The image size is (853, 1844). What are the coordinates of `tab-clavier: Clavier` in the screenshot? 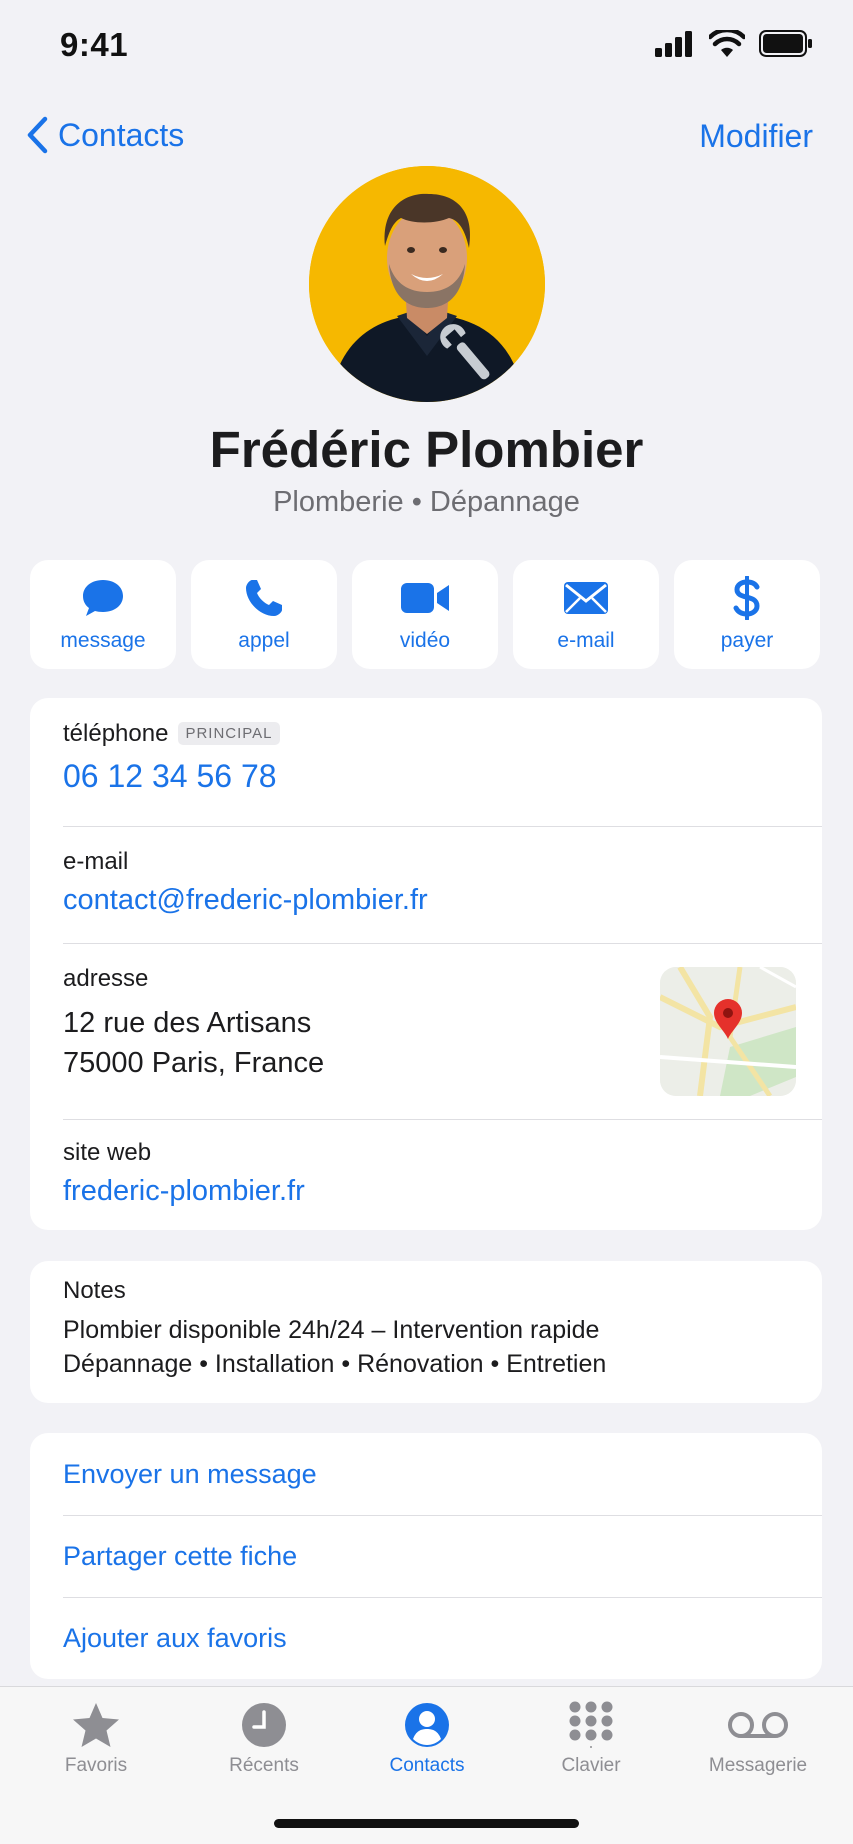 It's located at (591, 1739).